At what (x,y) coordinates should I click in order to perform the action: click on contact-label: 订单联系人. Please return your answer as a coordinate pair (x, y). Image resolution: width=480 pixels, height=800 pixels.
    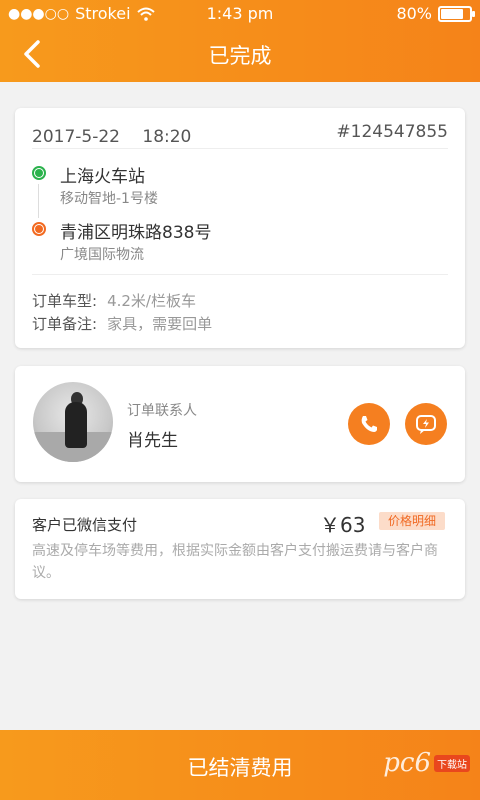
    Looking at the image, I should click on (162, 411).